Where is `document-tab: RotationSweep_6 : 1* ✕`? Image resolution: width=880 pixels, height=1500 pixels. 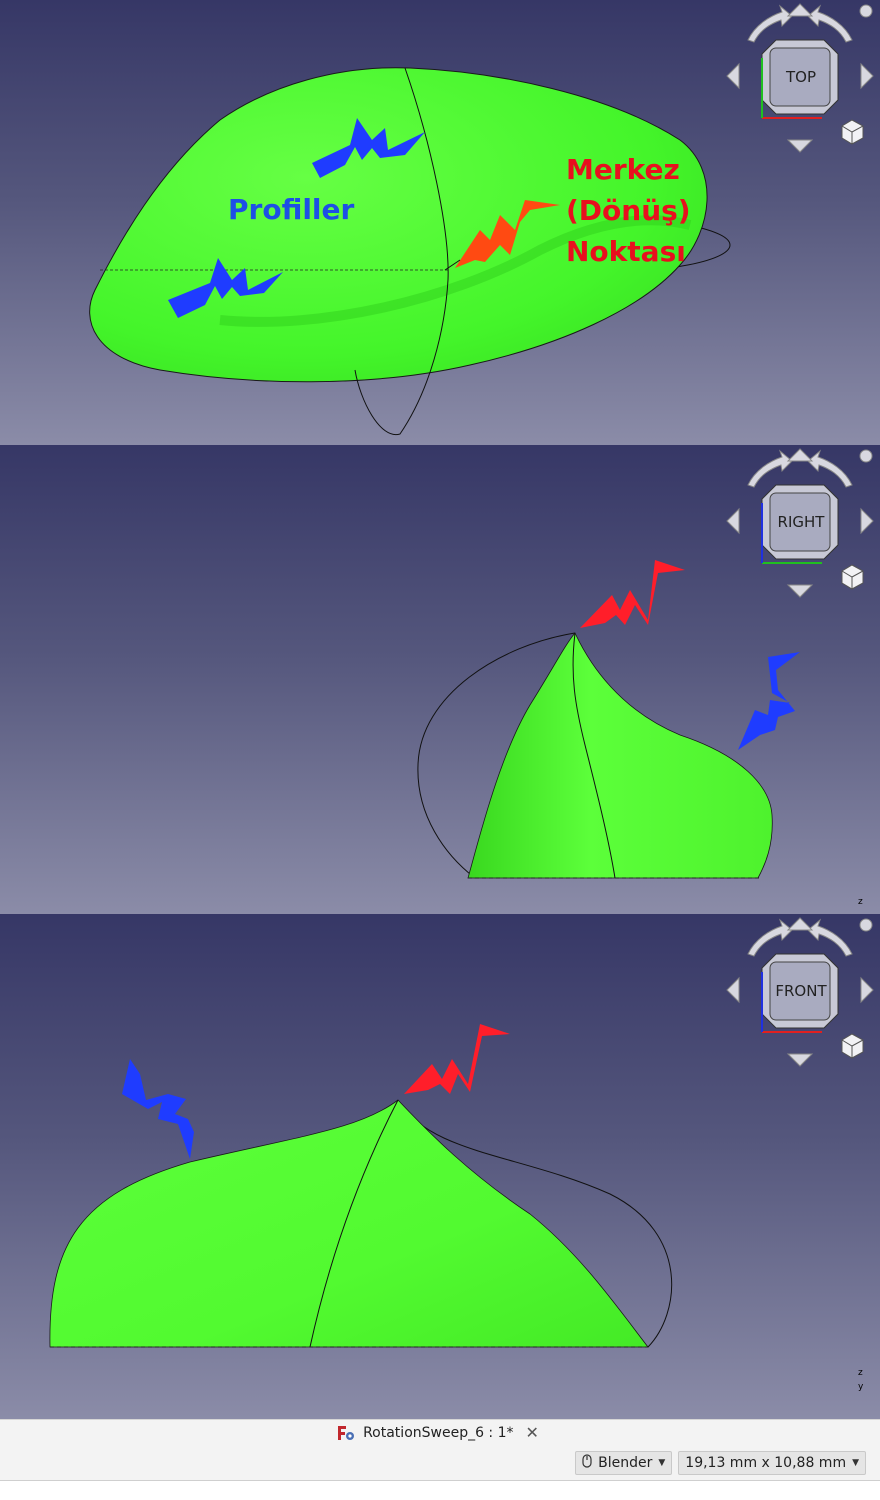
document-tab: RotationSweep_6 : 1* ✕ is located at coordinates (440, 1432).